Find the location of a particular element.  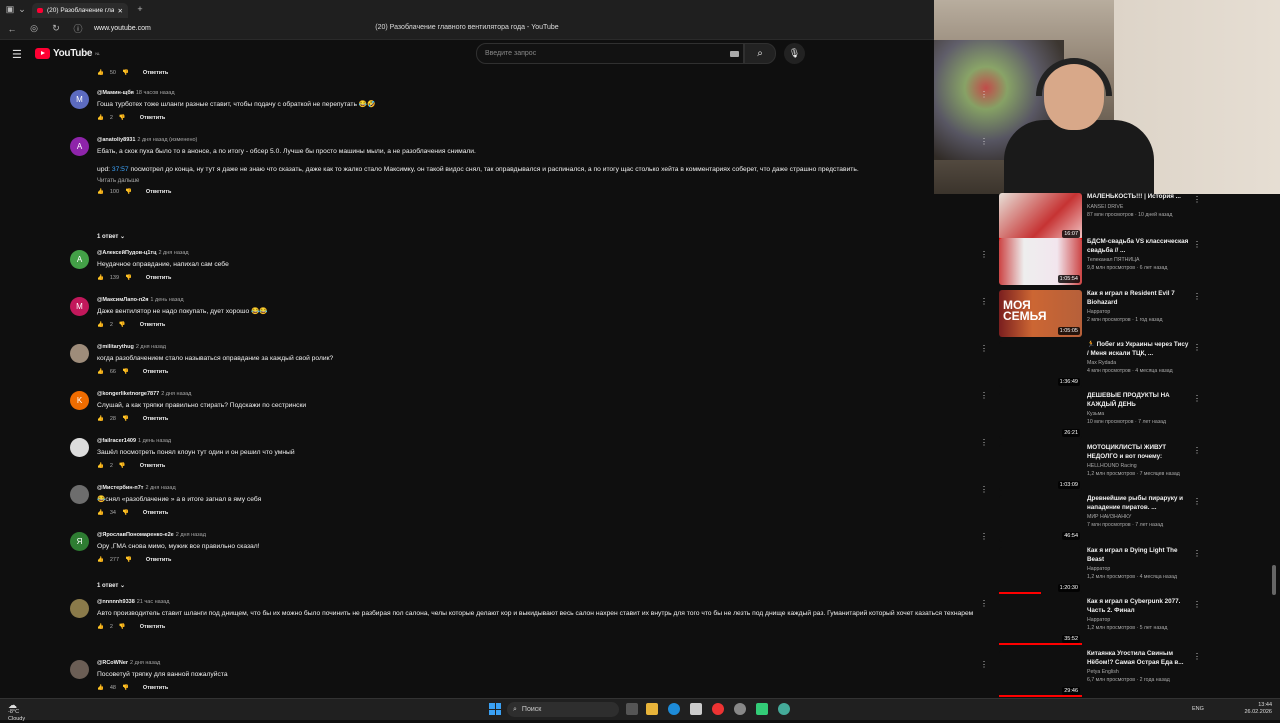

edge-icon is located at coordinates (674, 709).